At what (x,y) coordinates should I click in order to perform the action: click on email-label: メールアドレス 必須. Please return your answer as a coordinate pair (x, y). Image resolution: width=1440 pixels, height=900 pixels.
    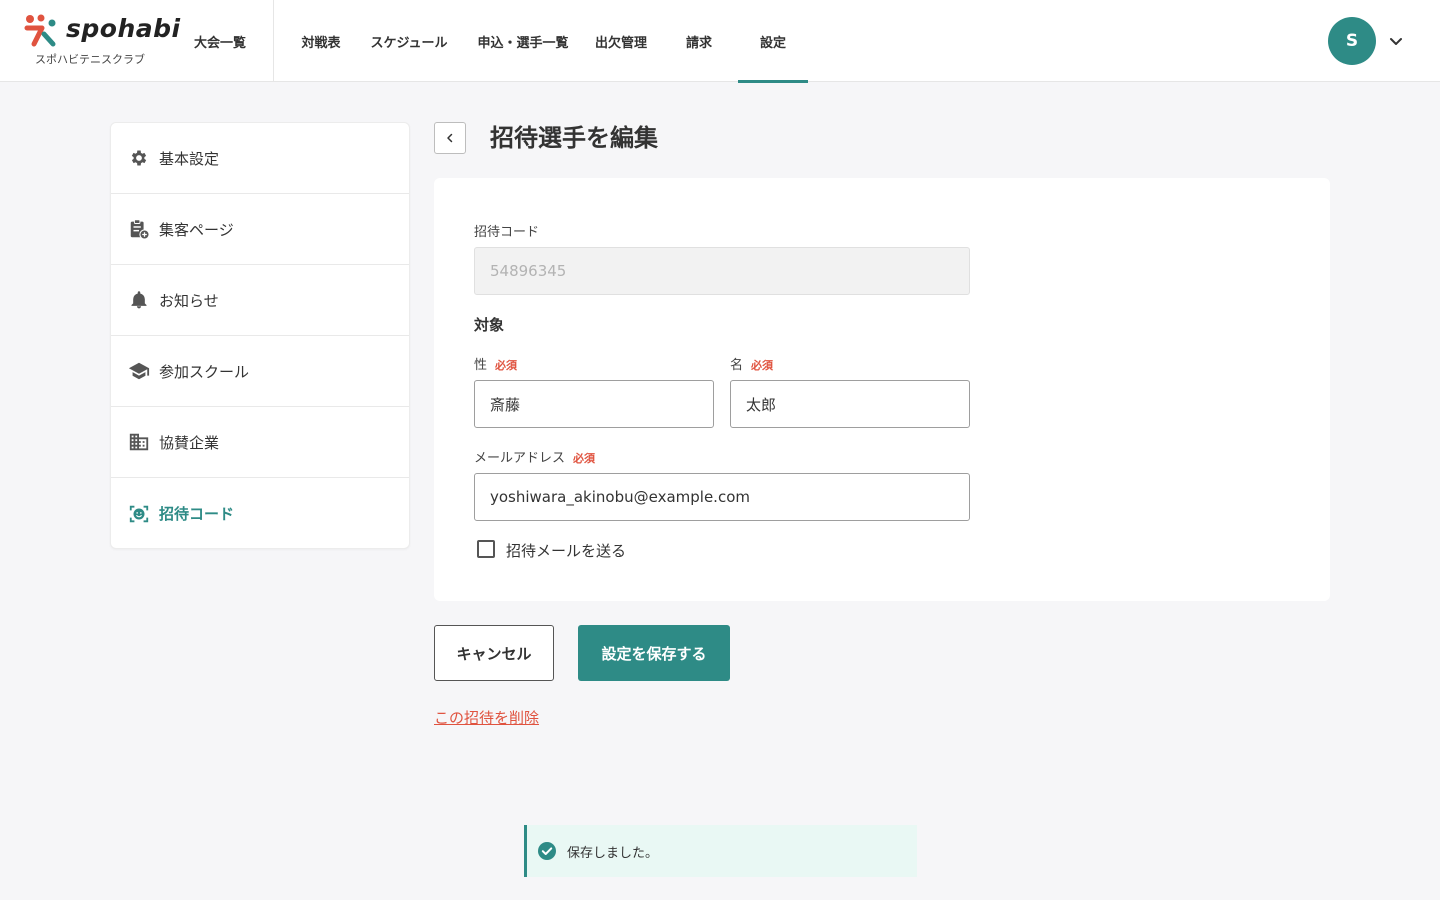
    Looking at the image, I should click on (534, 456).